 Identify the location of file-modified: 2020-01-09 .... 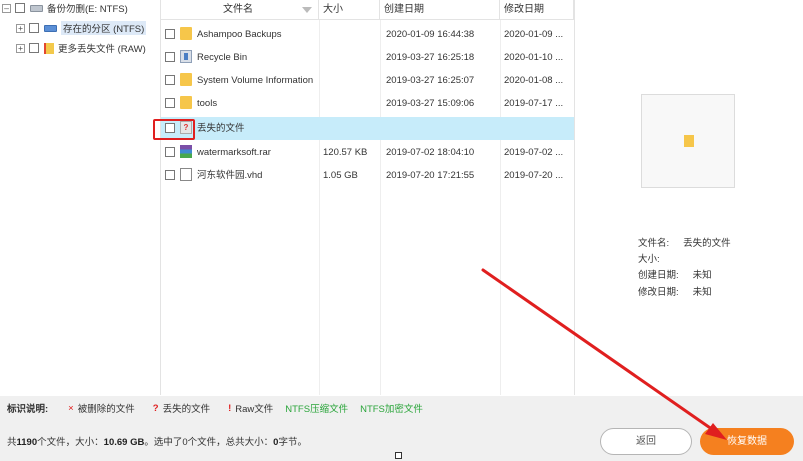
(534, 34).